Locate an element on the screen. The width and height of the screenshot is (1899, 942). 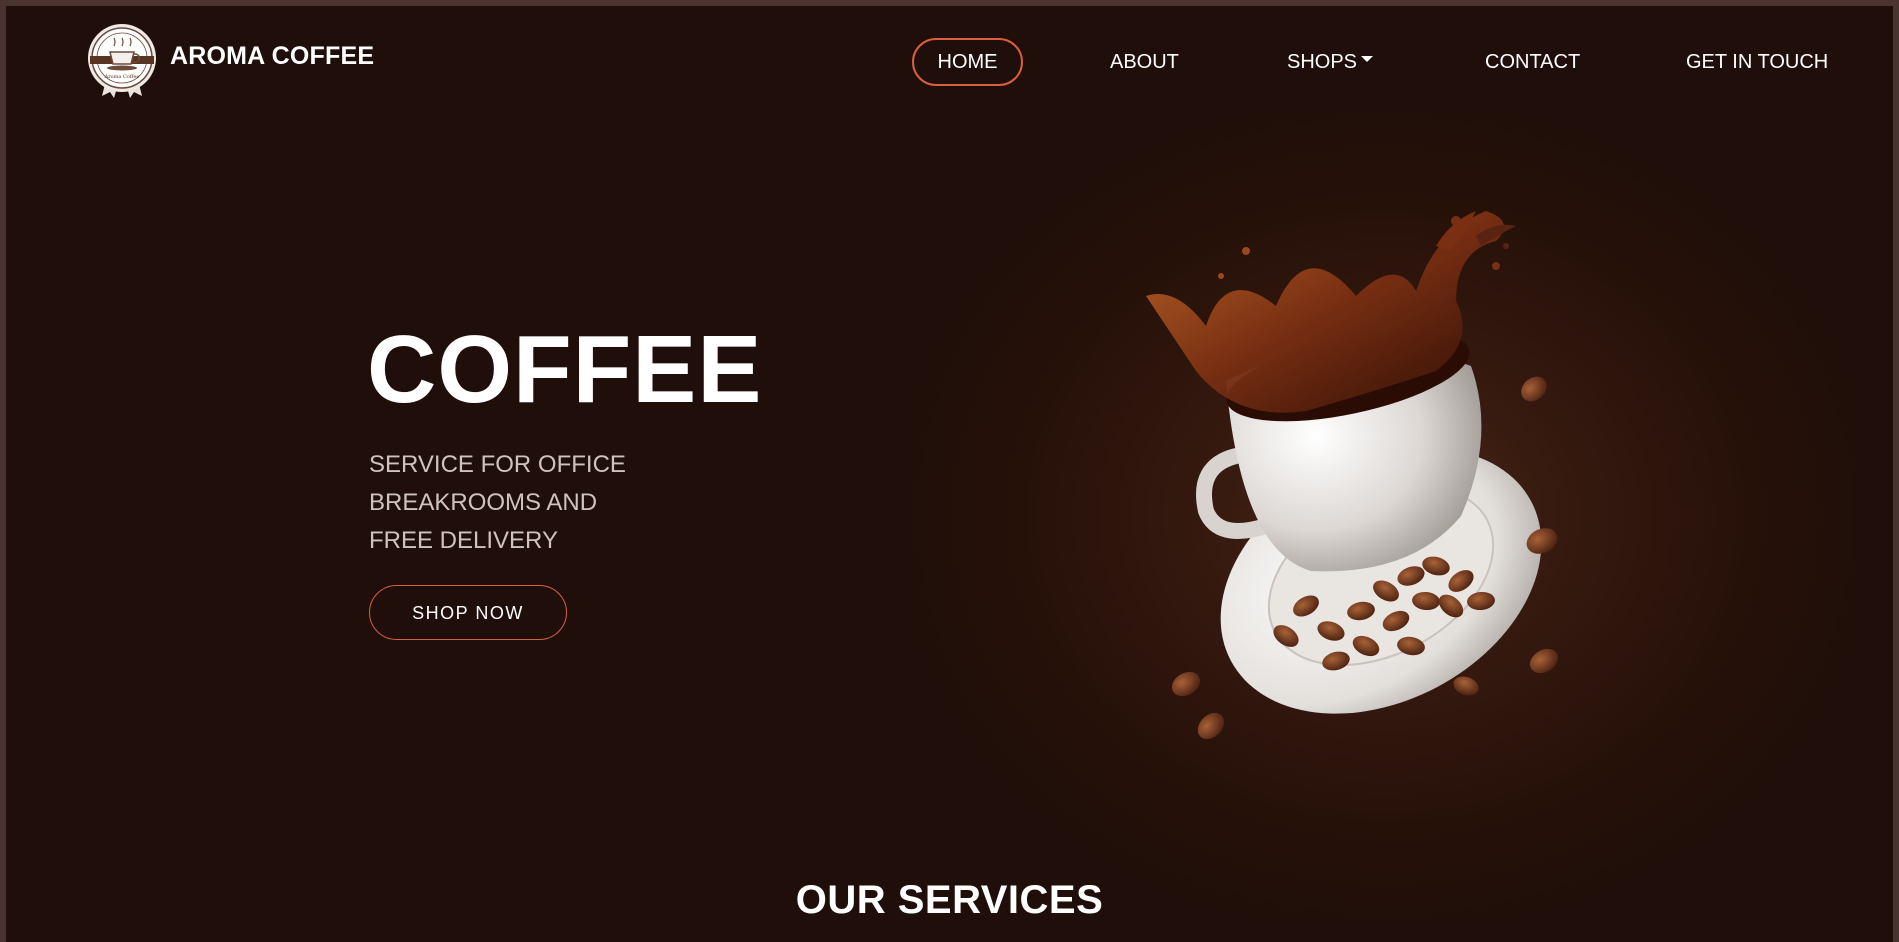
coffee-cup-splash-icon is located at coordinates (1352, 475).